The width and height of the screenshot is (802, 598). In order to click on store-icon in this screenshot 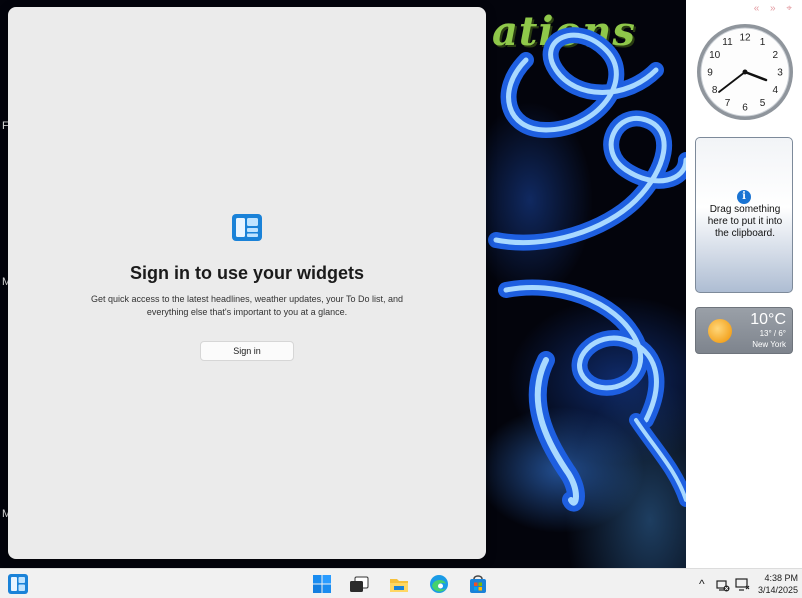, I will do `click(478, 584)`.